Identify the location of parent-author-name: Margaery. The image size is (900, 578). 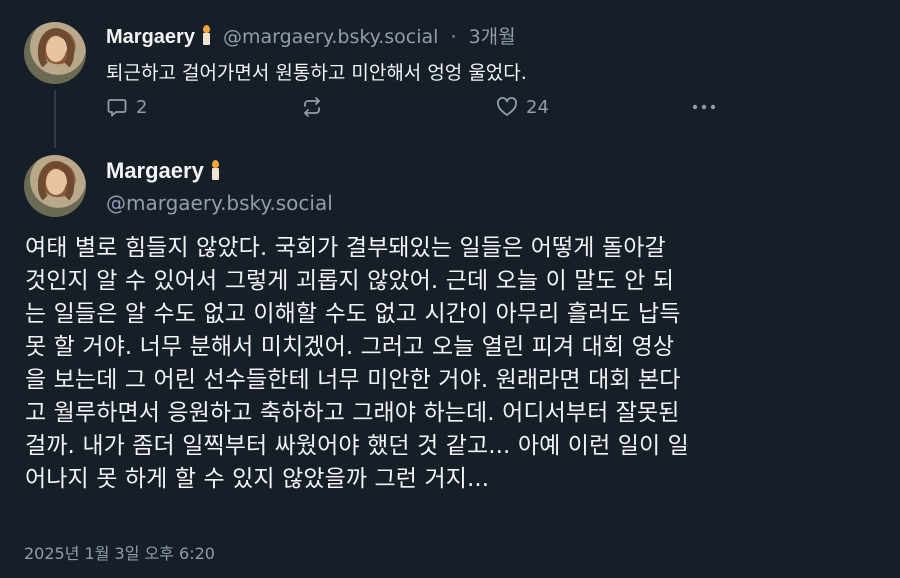
(150, 37).